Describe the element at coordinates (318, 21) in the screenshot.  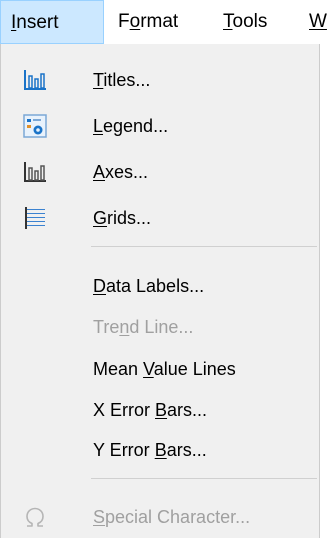
I see `menu-window-accel: W` at that location.